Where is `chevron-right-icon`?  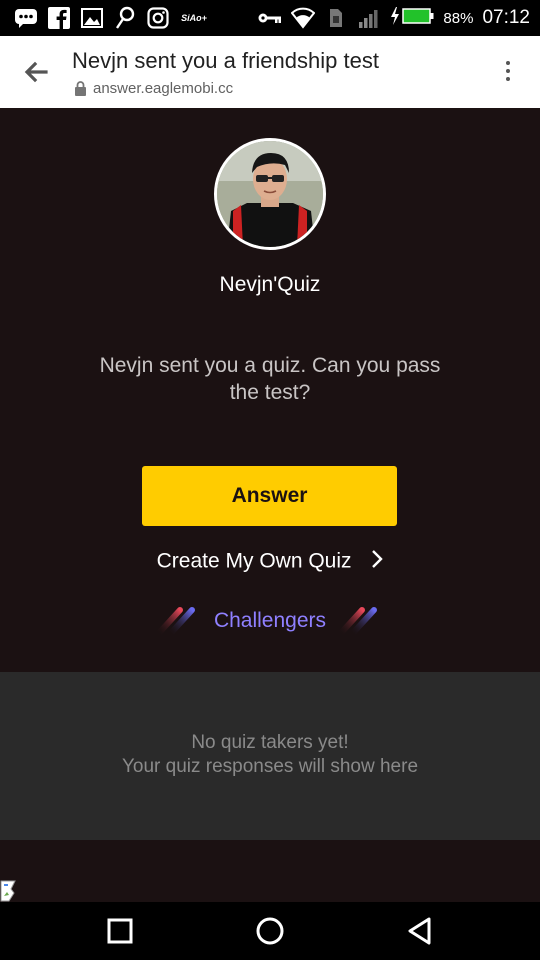
chevron-right-icon is located at coordinates (377, 562).